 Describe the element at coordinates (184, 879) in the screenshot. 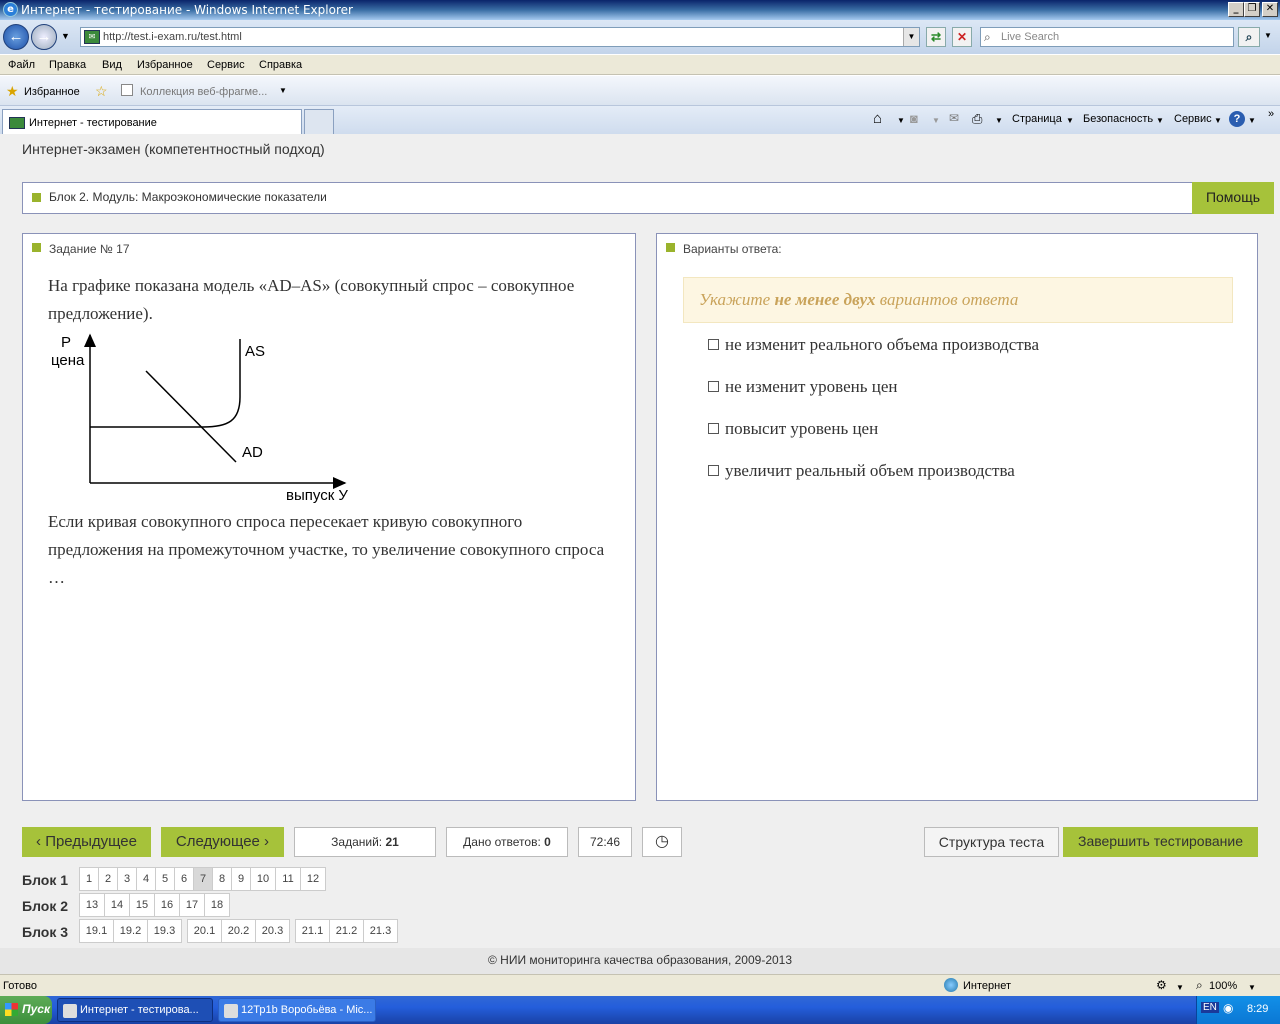

I see `question-nav-6: 6` at that location.